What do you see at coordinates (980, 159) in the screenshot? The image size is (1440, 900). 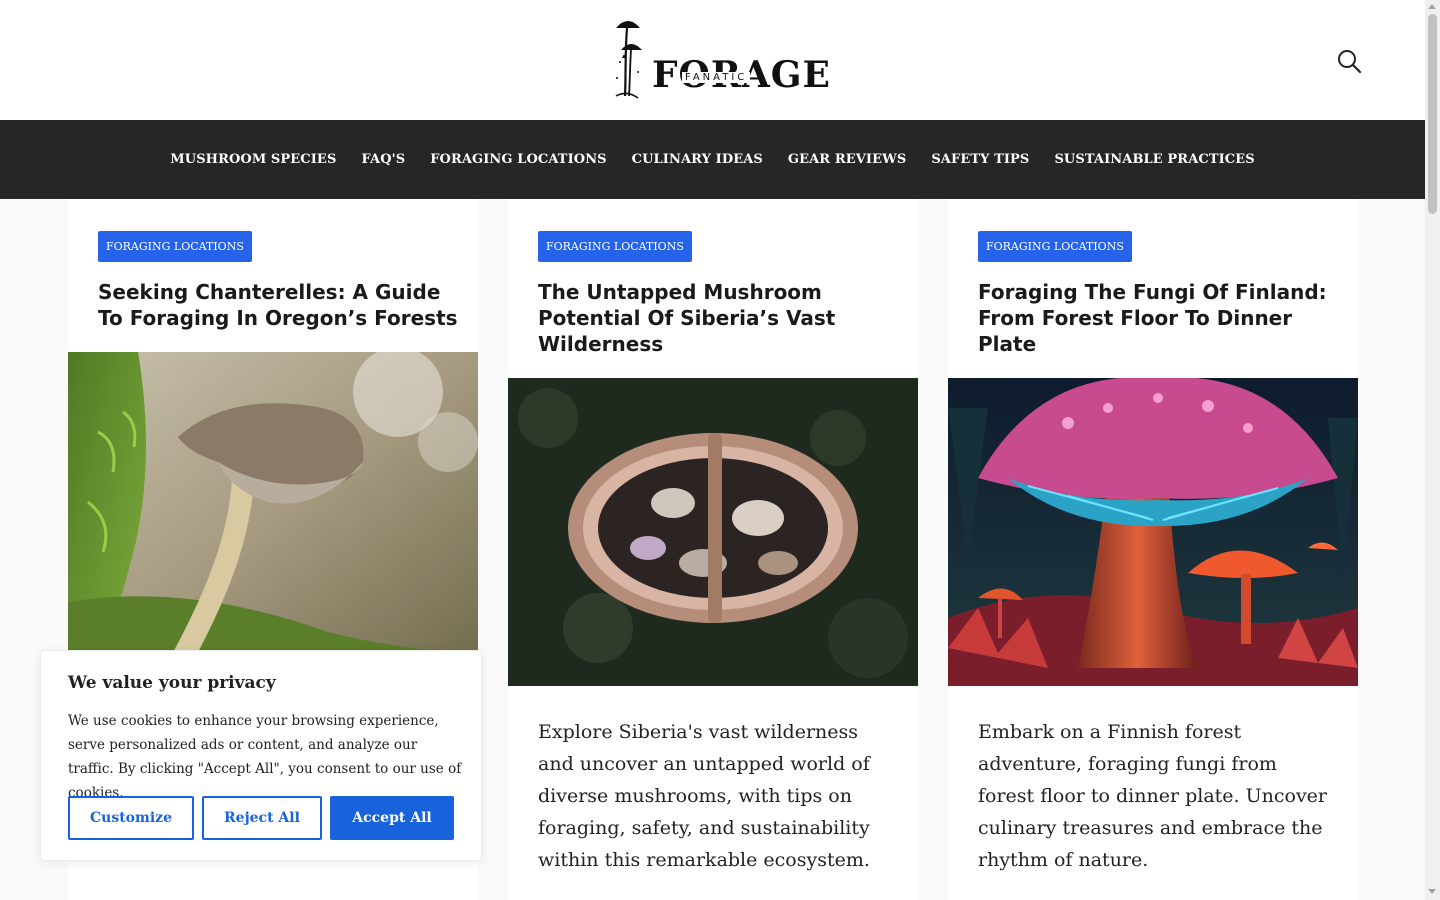 I see `nav-item-safety-tips: SAFETY TIPS` at bounding box center [980, 159].